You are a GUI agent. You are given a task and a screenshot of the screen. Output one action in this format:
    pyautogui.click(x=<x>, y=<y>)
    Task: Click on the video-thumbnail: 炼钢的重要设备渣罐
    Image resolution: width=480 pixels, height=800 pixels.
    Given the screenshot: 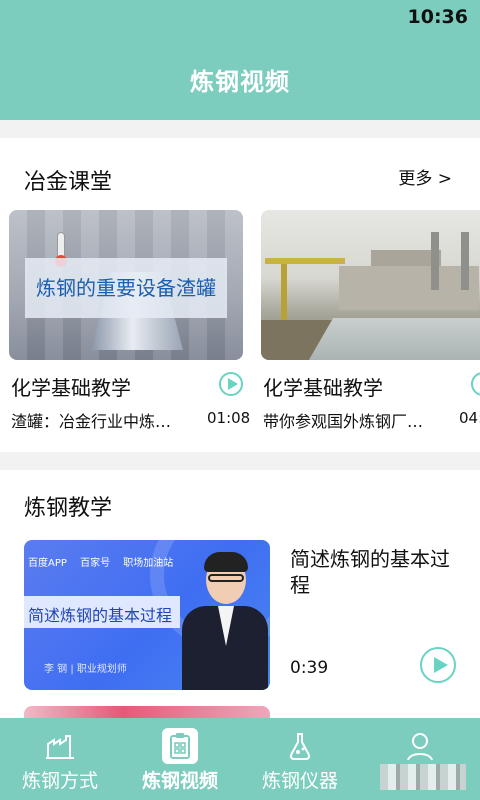 What is the action you would take?
    pyautogui.click(x=126, y=285)
    